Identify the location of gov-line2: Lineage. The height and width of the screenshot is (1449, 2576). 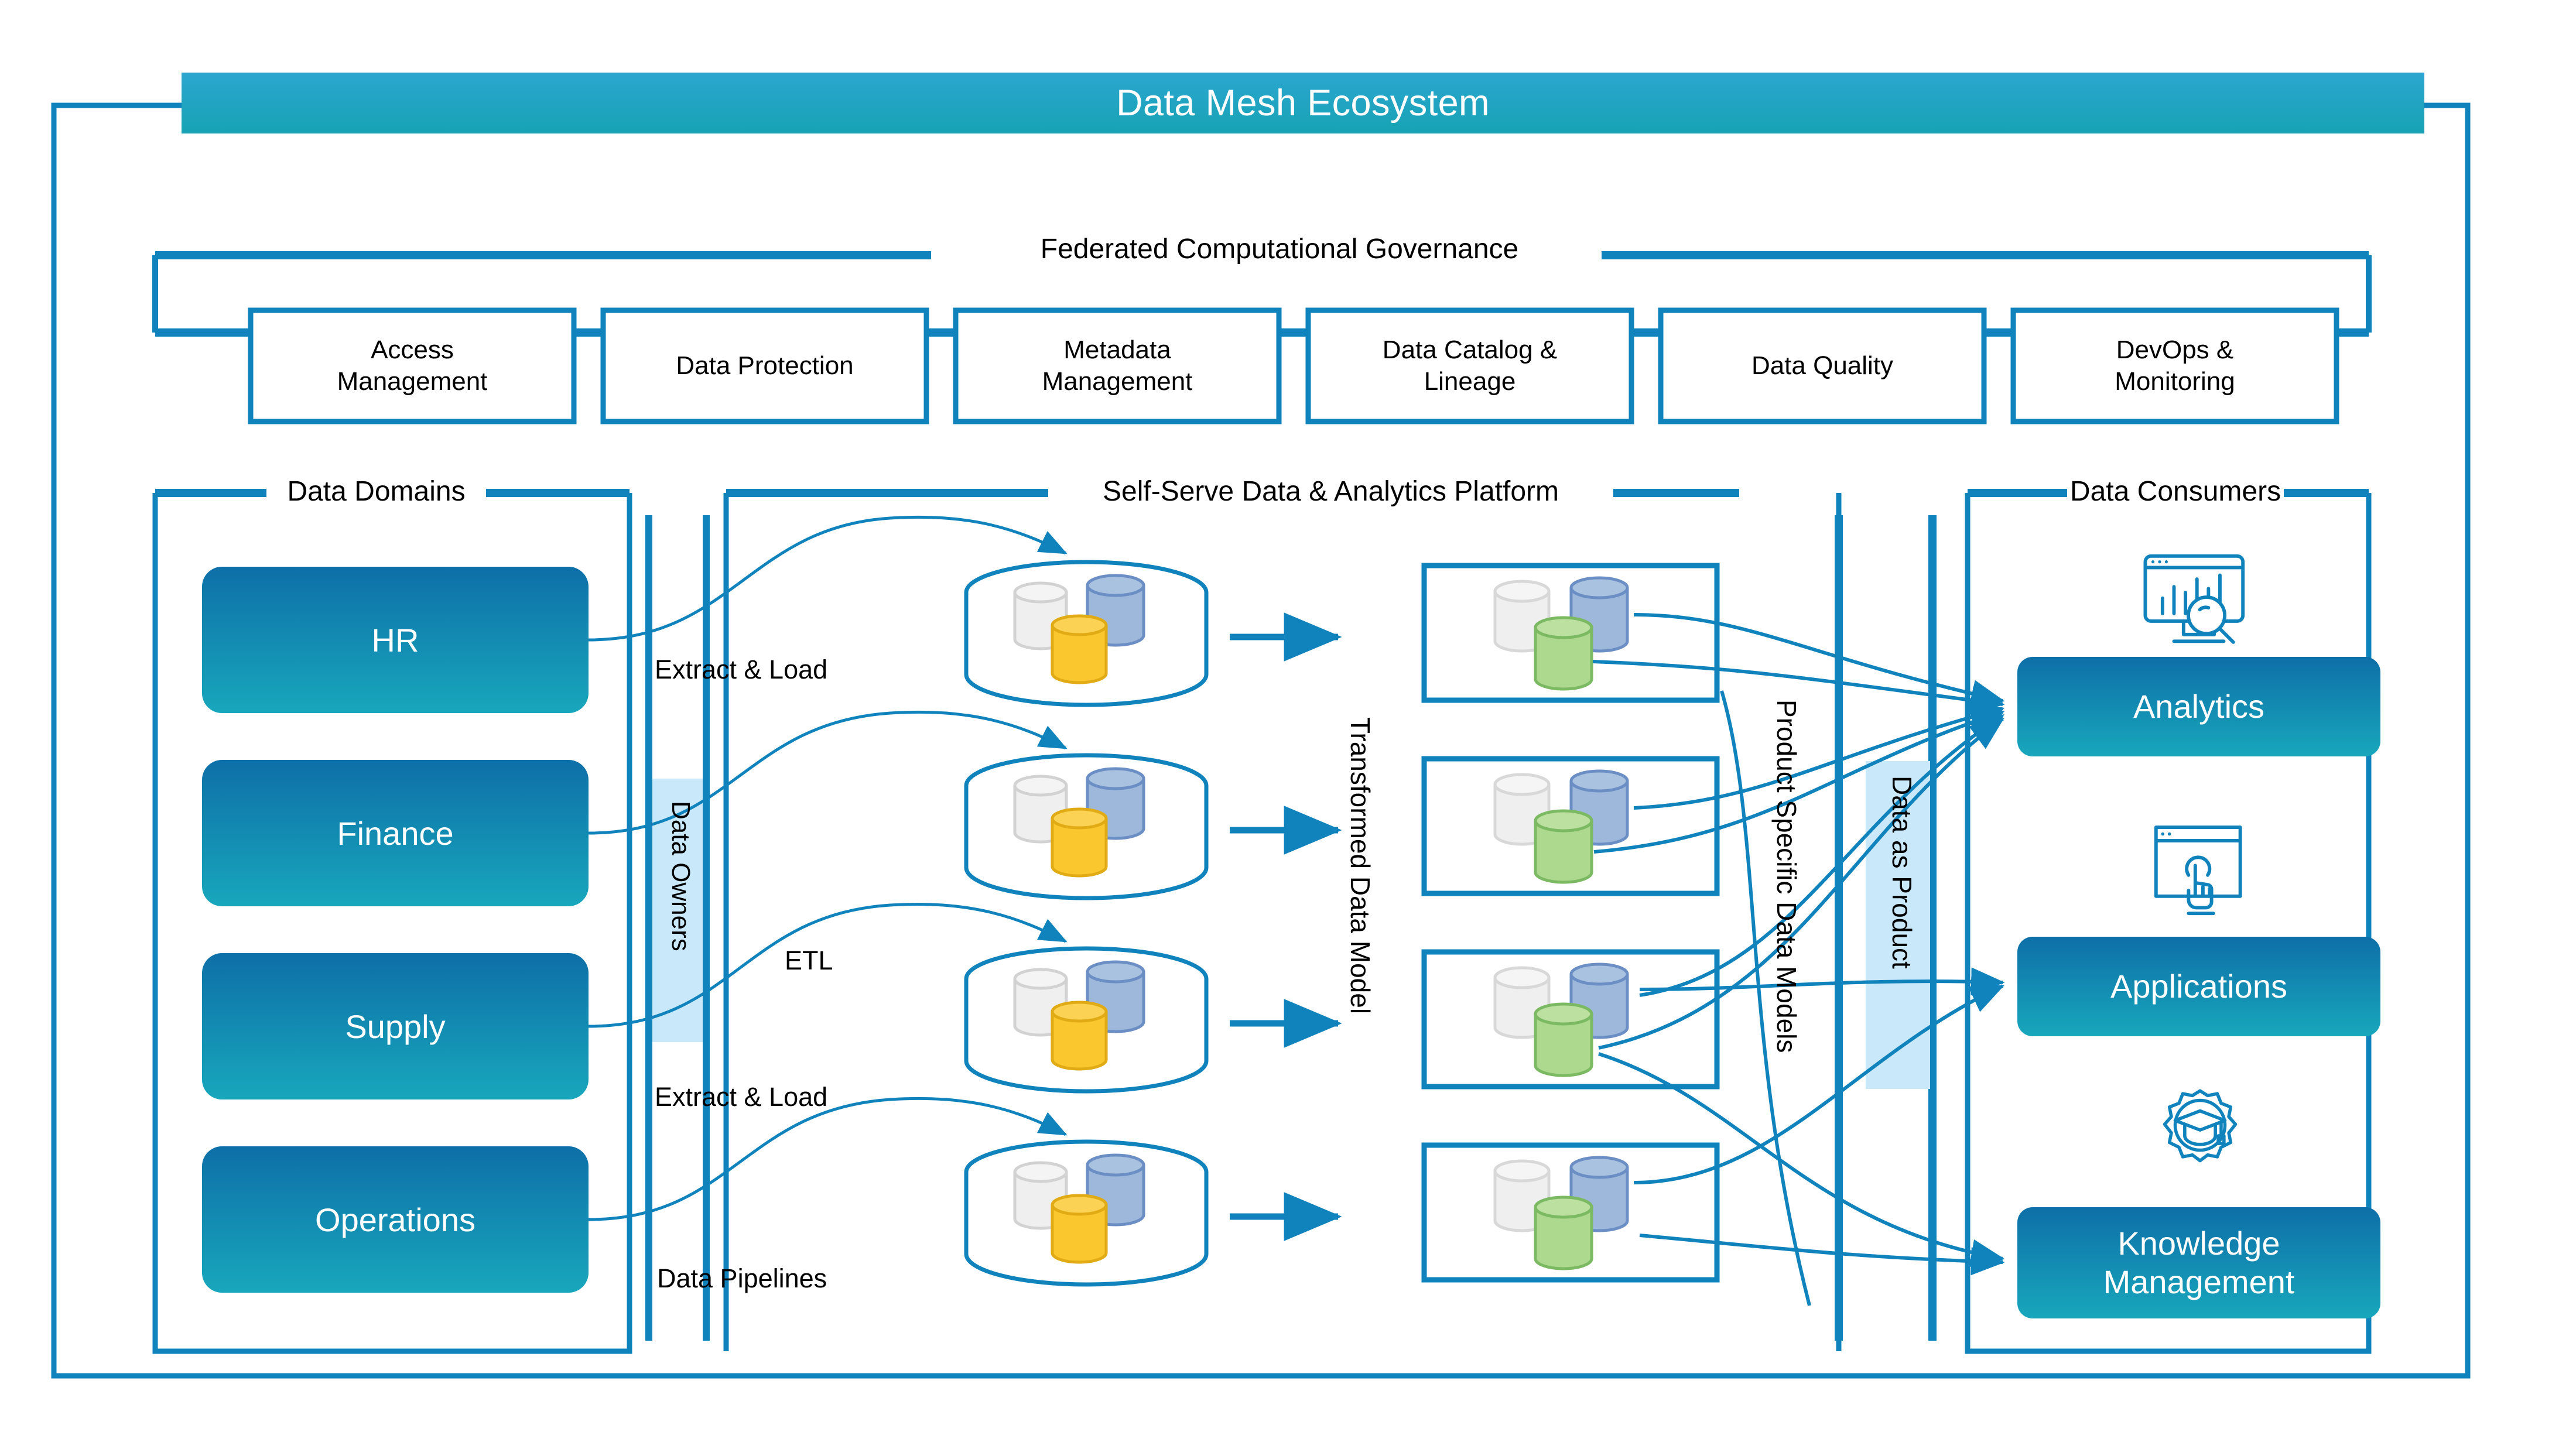
(1470, 381).